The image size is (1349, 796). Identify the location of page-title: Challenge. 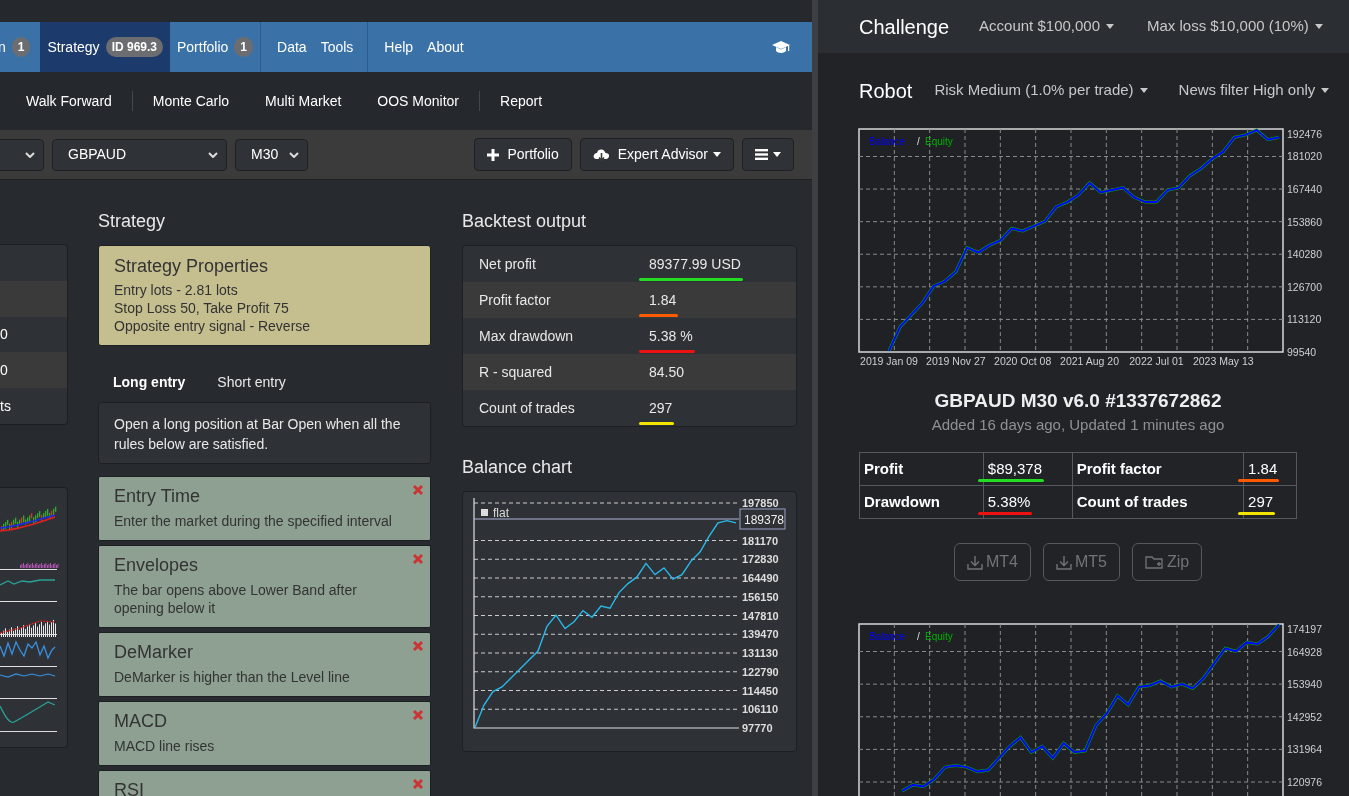
(904, 27).